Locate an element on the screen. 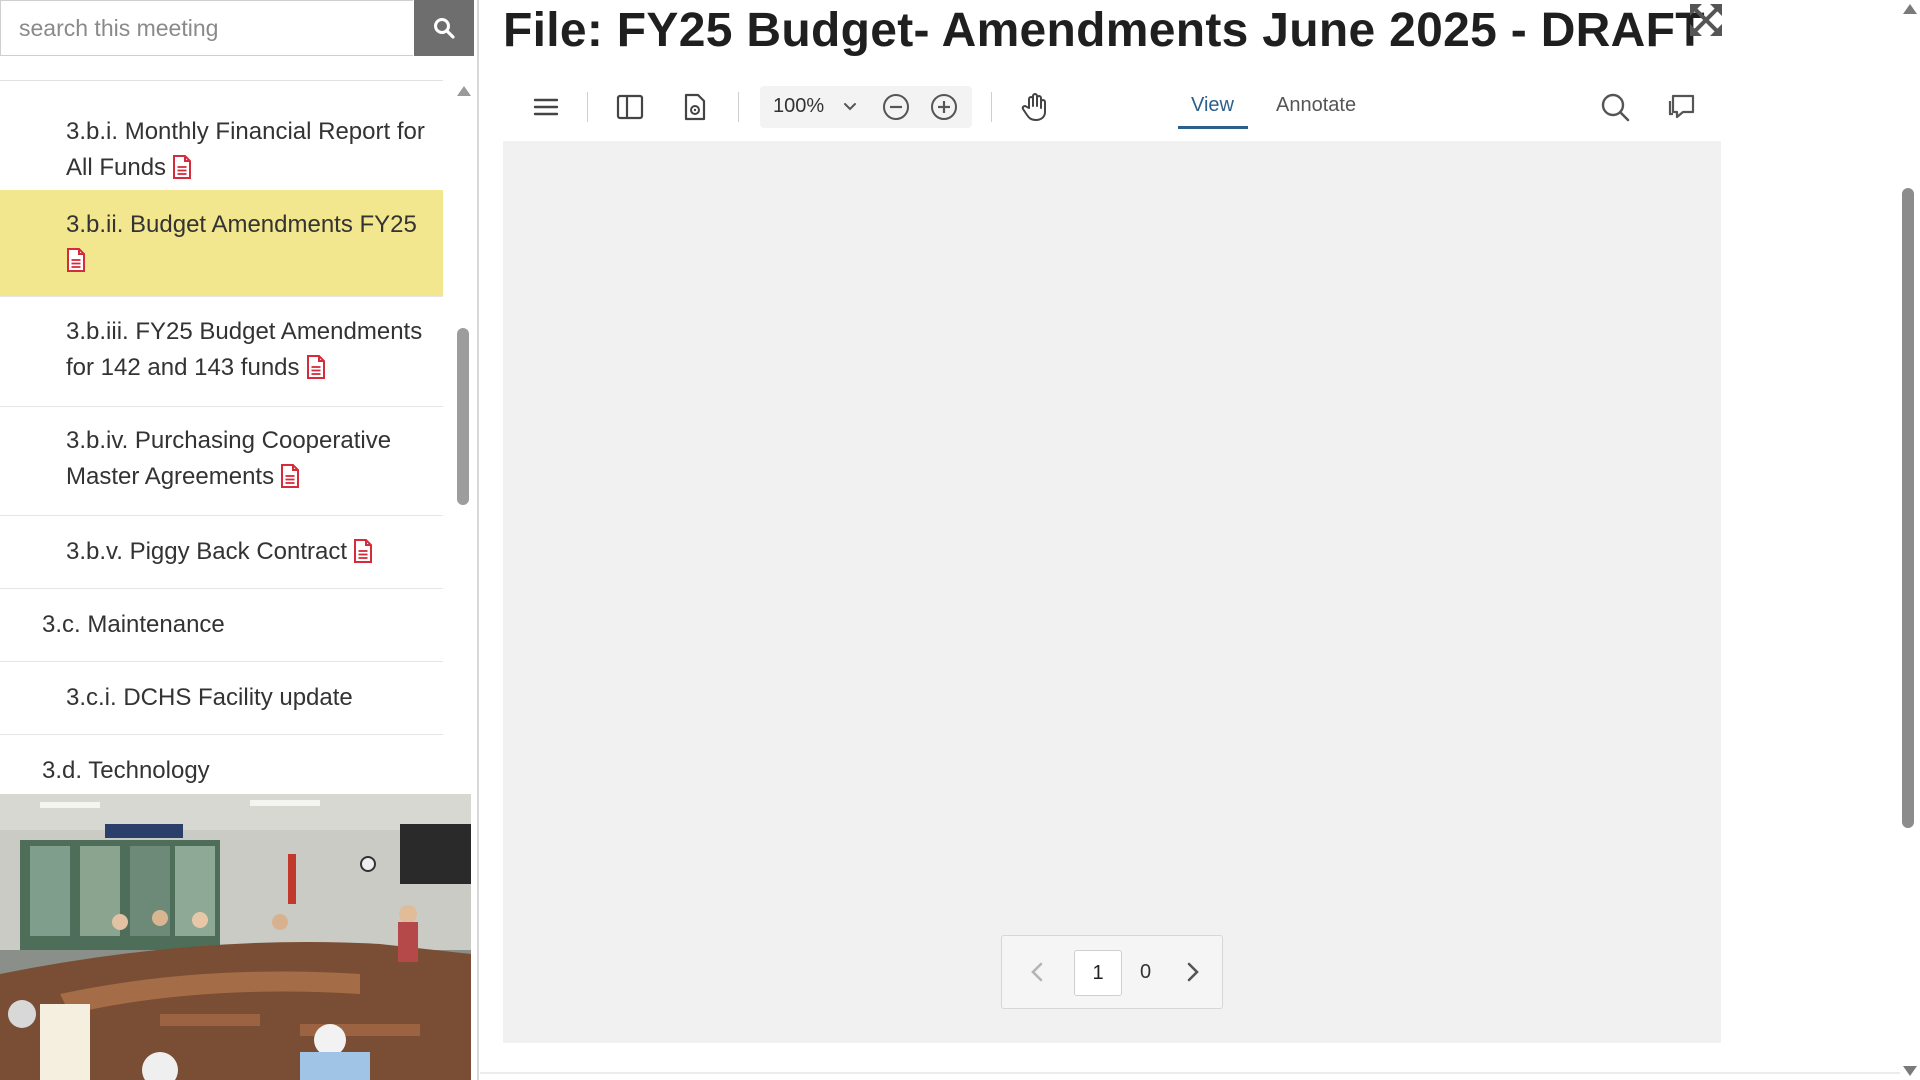 This screenshot has width=1920, height=1080. sidebar-panel-icon is located at coordinates (630, 107).